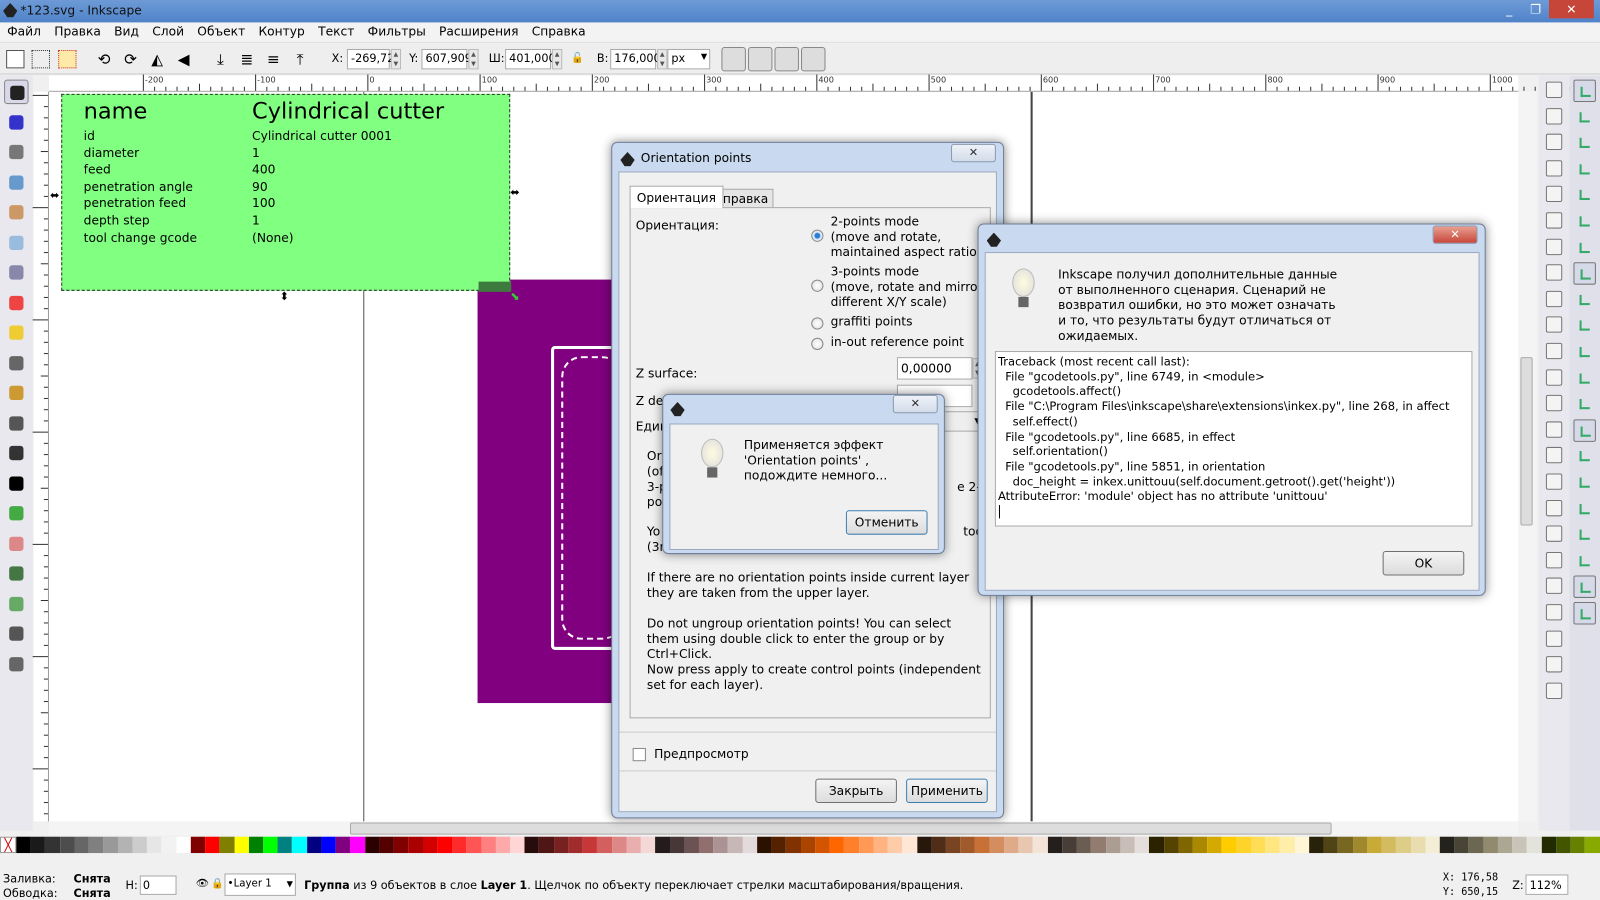 This screenshot has height=900, width=1600. Describe the element at coordinates (840, 828) in the screenshot. I see `horizontal-scroll-thumb` at that location.